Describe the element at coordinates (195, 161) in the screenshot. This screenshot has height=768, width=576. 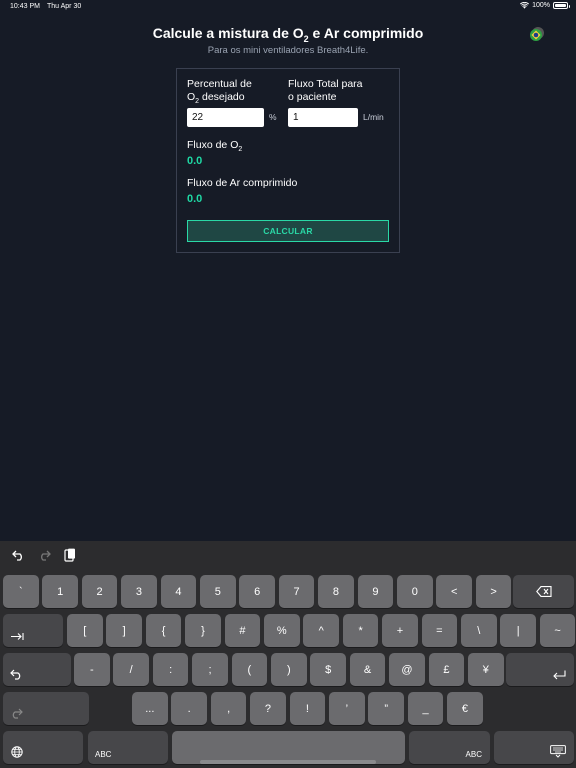
I see `o2-flow-value: 0.0` at that location.